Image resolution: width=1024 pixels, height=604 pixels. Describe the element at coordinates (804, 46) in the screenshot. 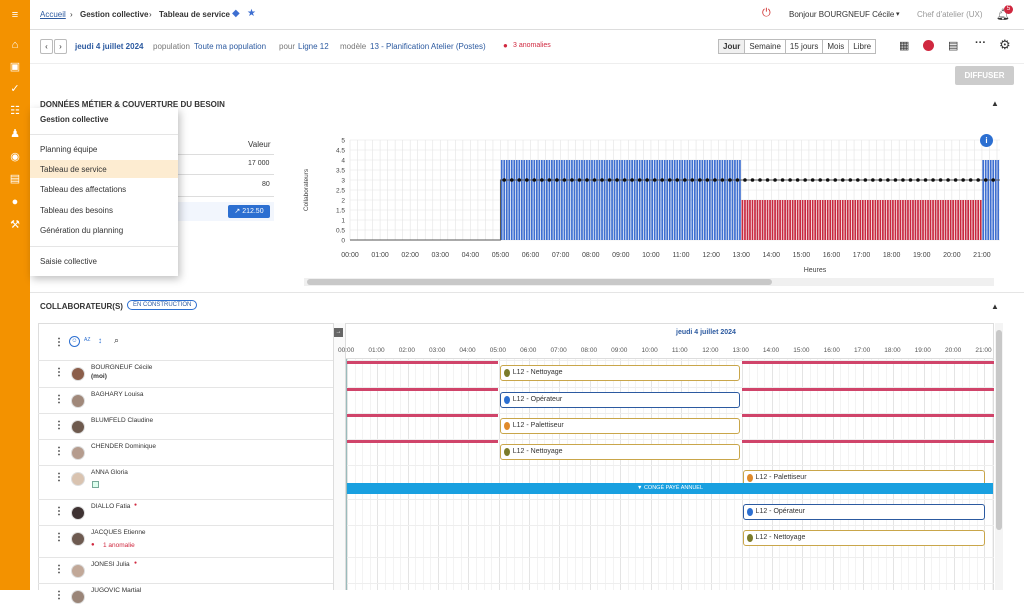

I see `view-15-jours-button: 15 jours` at that location.